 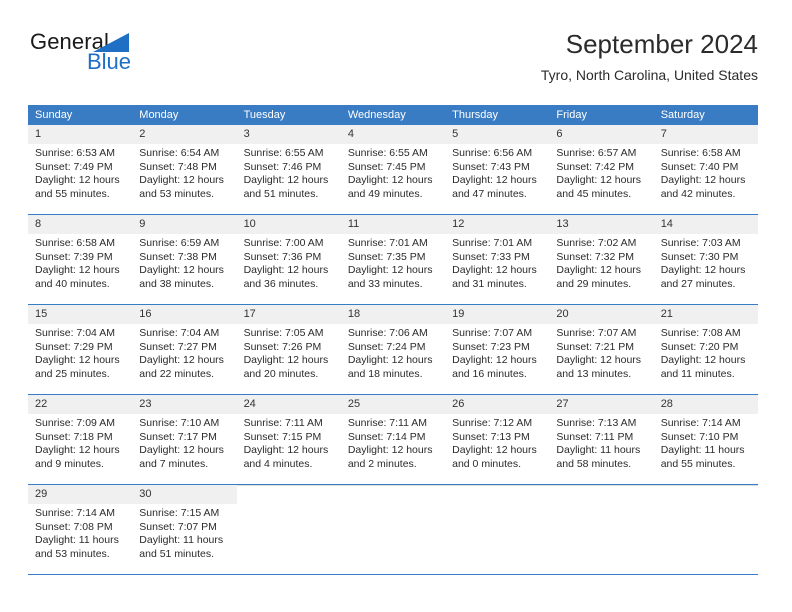 What do you see at coordinates (382, 463) in the screenshot?
I see `daylight-text-line2: and 2 minutes.` at bounding box center [382, 463].